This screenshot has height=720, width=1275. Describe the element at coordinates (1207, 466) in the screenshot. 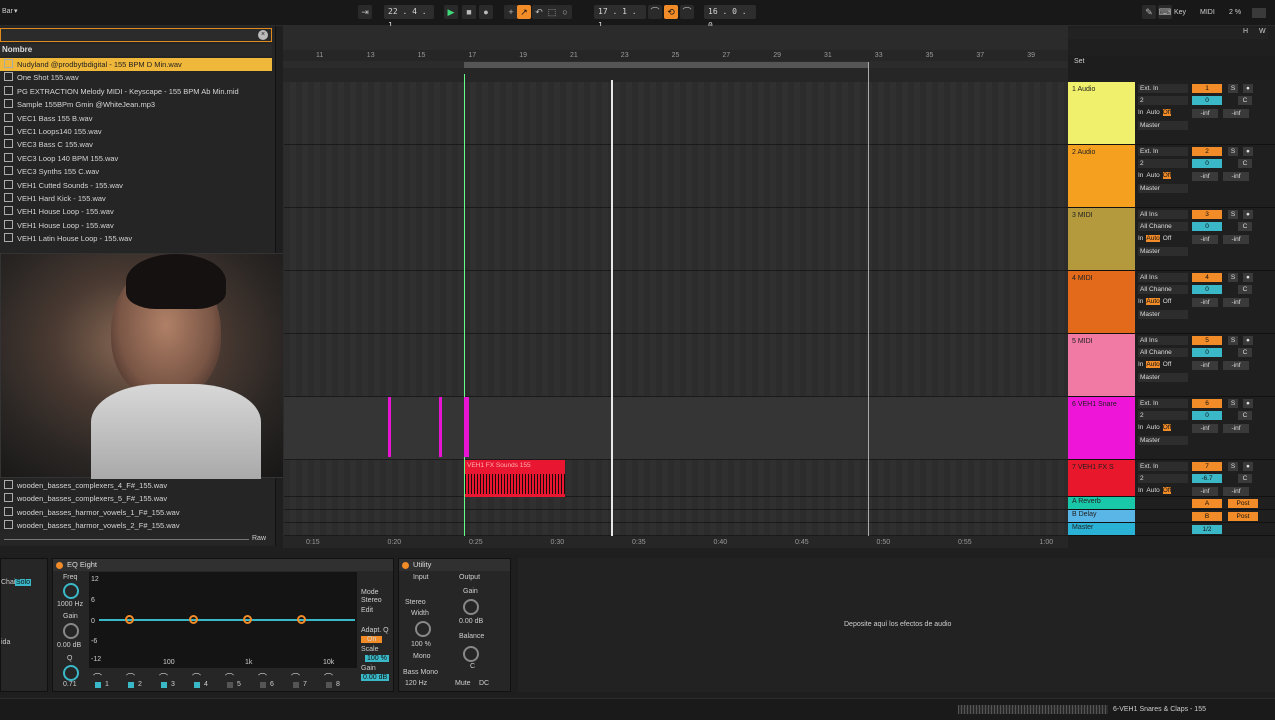

I see `track-activator: 7` at that location.